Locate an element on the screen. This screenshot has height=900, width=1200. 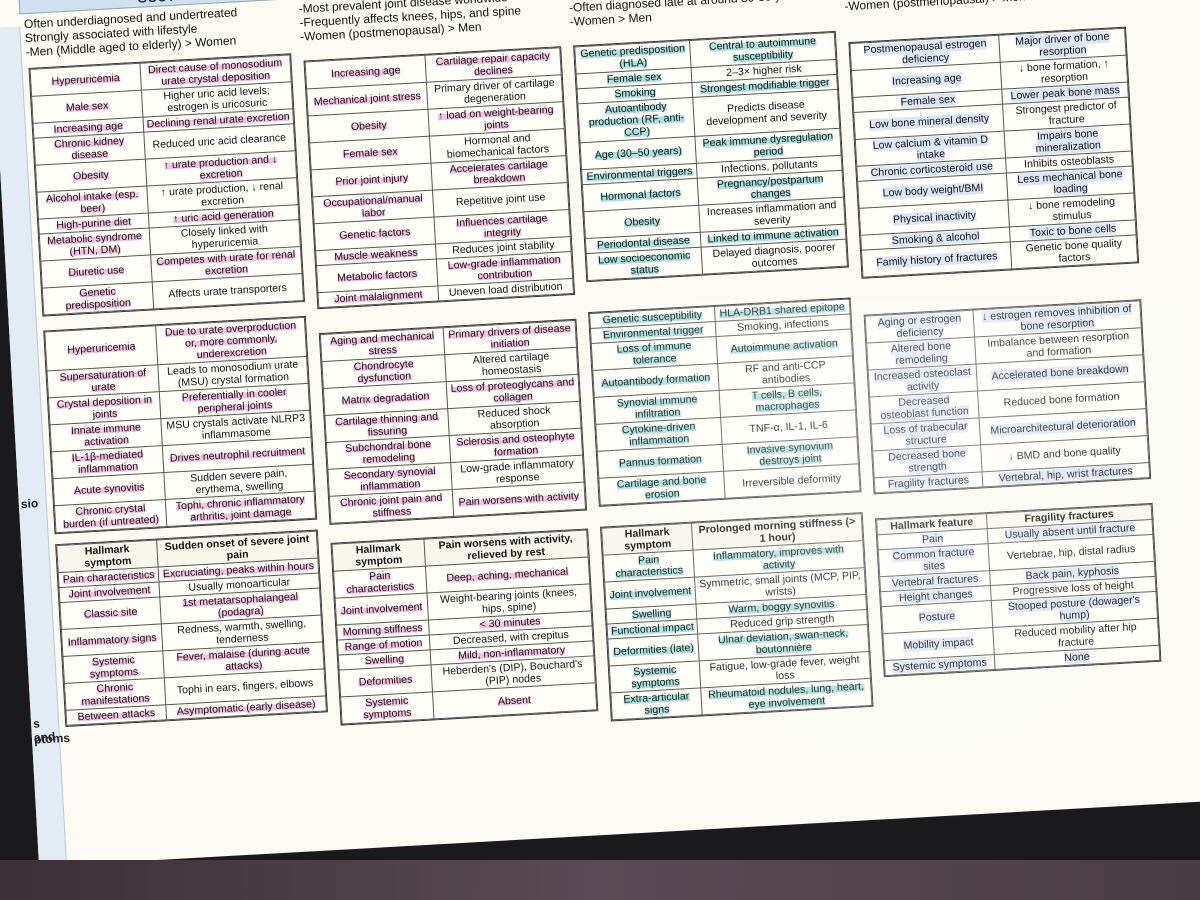
cell-text: Autoantibody production (RF, anti-CCP) is located at coordinates (636, 119).